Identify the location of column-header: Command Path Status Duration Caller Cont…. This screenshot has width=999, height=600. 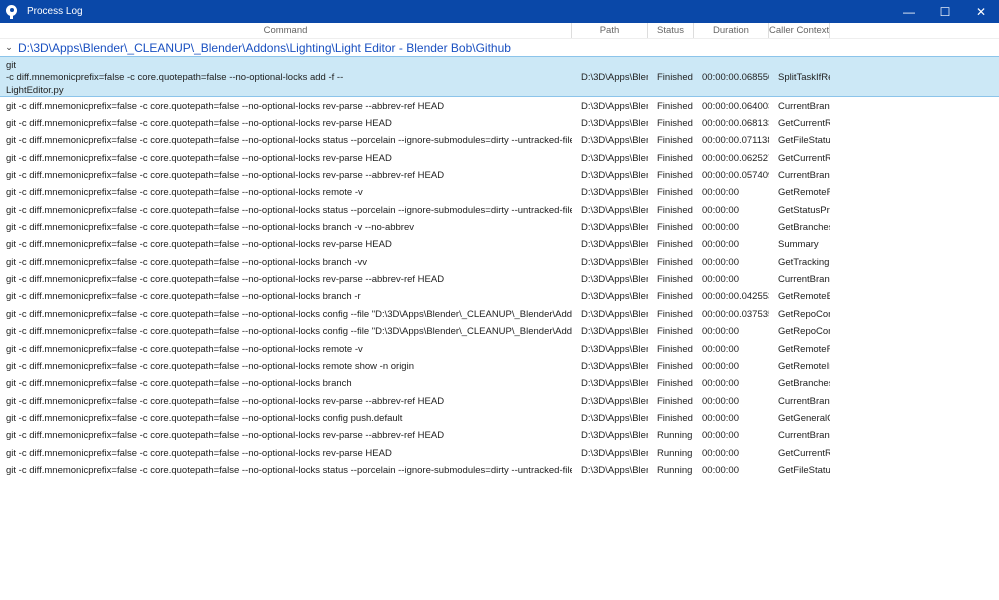
(499, 31).